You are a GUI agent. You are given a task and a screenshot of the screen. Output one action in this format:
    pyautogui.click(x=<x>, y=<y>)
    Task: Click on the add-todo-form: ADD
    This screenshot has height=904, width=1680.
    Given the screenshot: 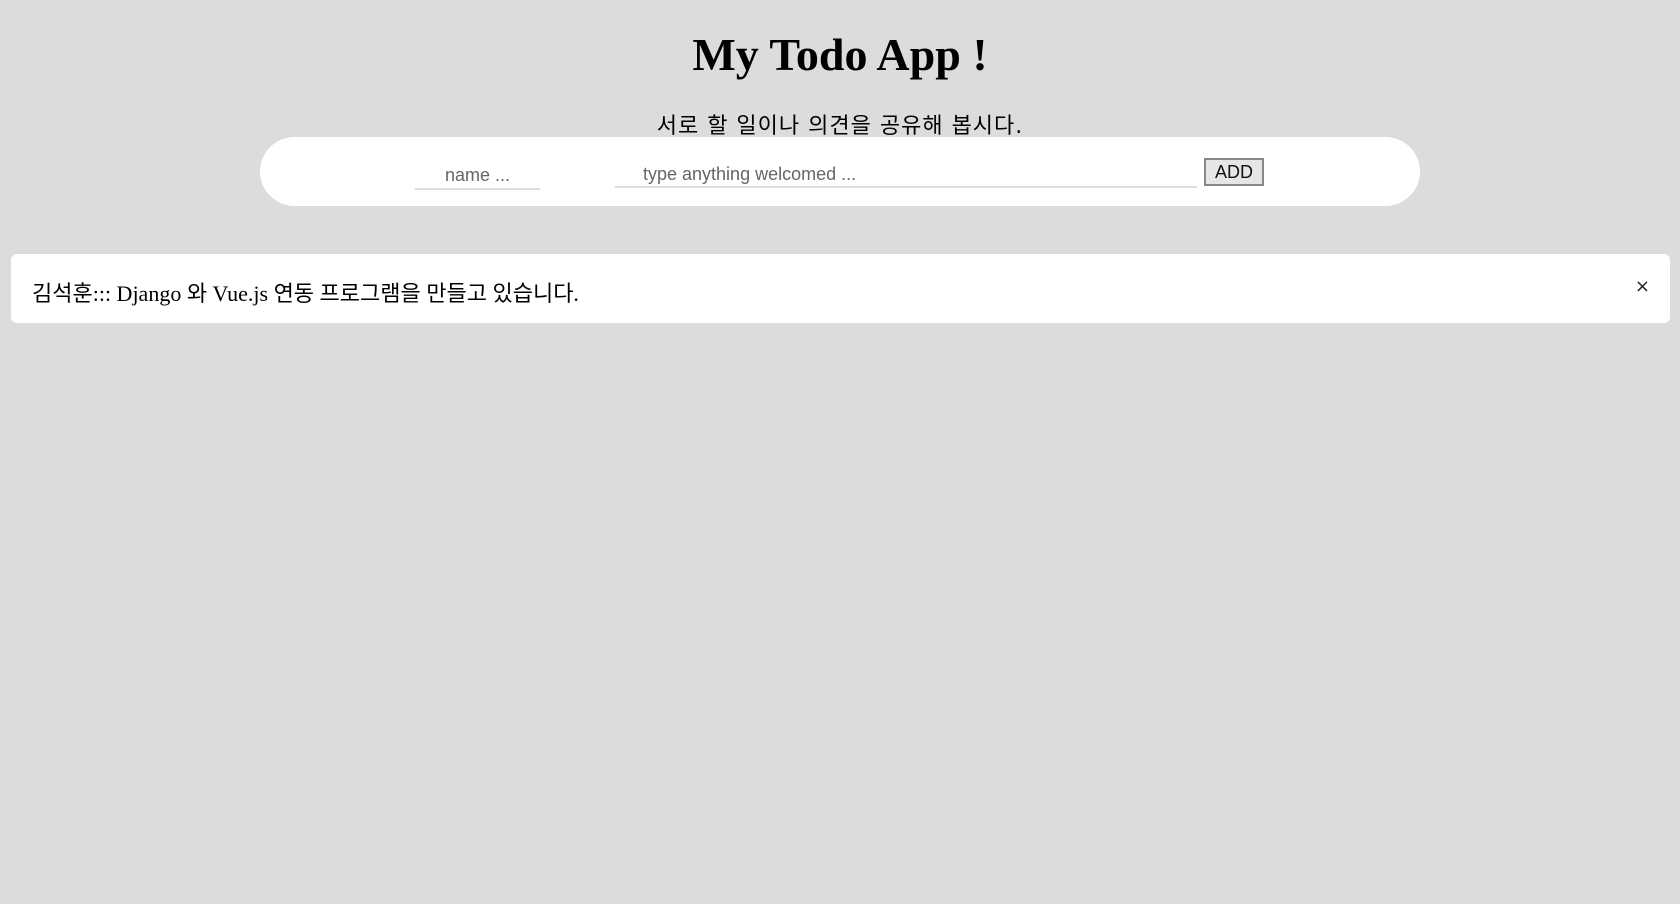 What is the action you would take?
    pyautogui.click(x=840, y=171)
    